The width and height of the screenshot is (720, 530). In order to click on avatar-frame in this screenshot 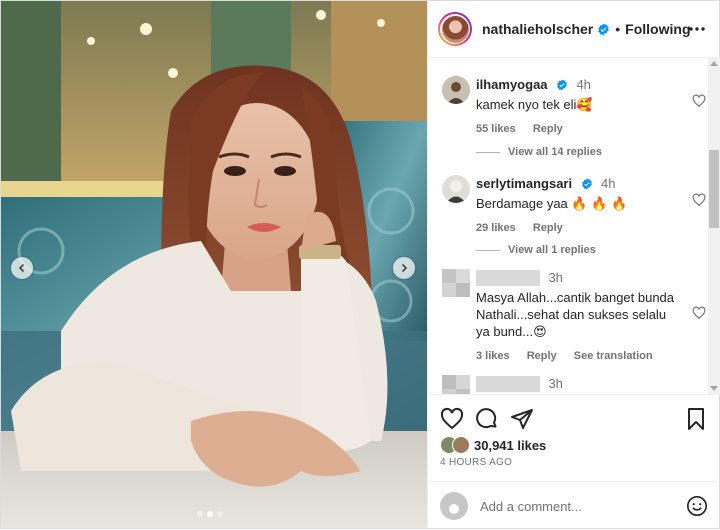, I will do `click(455, 29)`.